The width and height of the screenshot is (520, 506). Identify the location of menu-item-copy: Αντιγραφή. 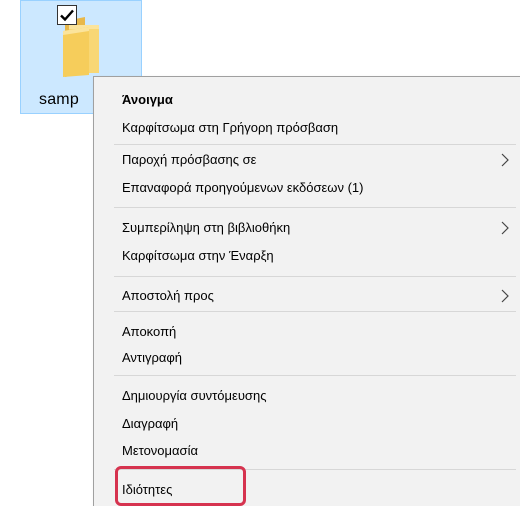
(307, 358).